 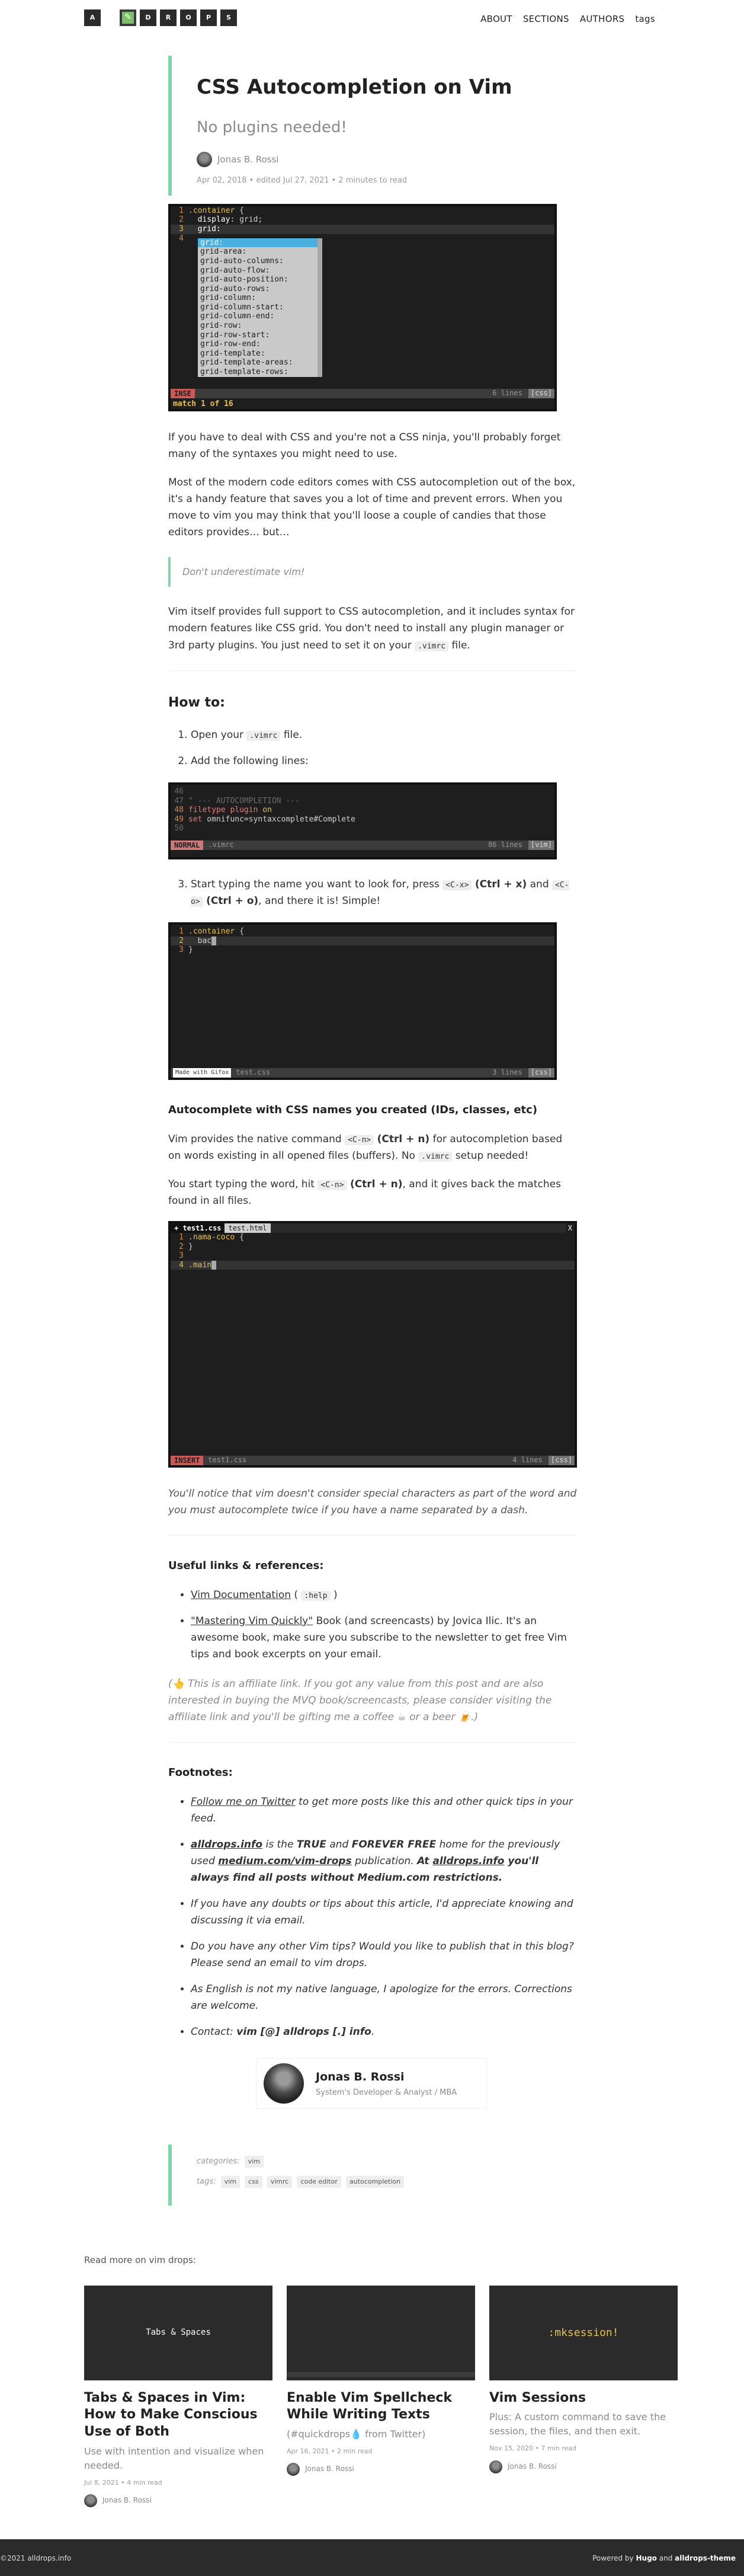 I want to click on completion-item: grid-row-start:, so click(x=235, y=335).